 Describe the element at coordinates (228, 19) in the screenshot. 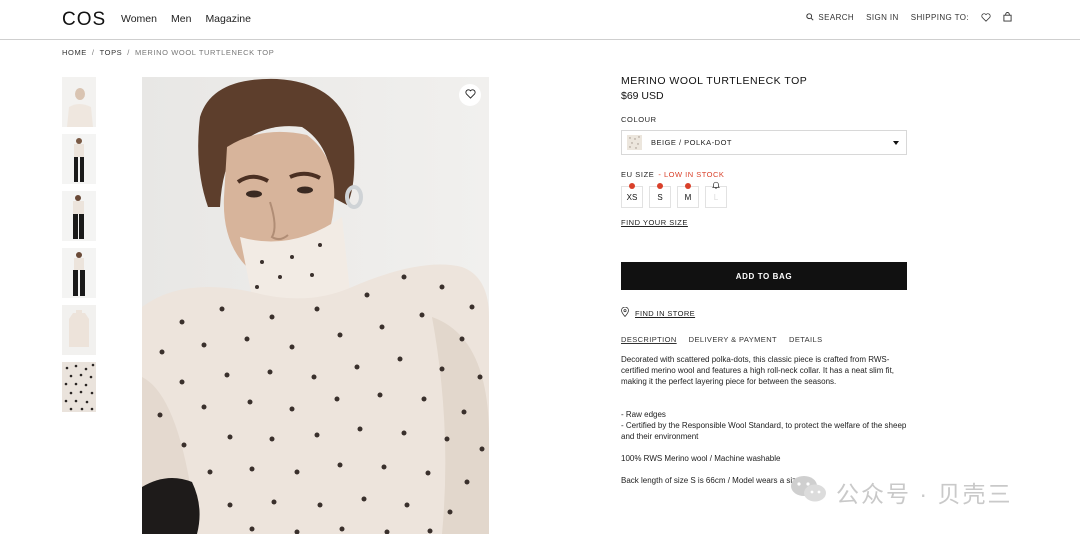

I see `nav-magazine: Magazine` at that location.